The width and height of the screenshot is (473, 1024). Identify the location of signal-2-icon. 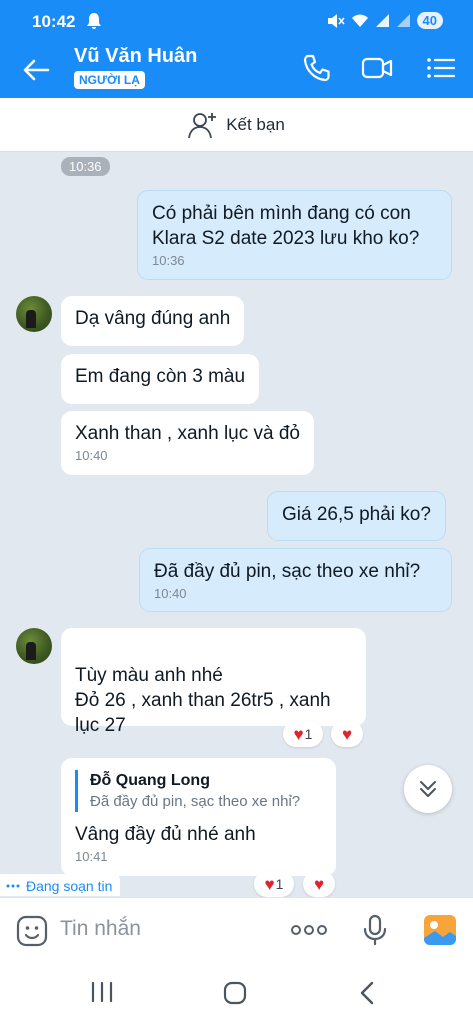
(403, 20).